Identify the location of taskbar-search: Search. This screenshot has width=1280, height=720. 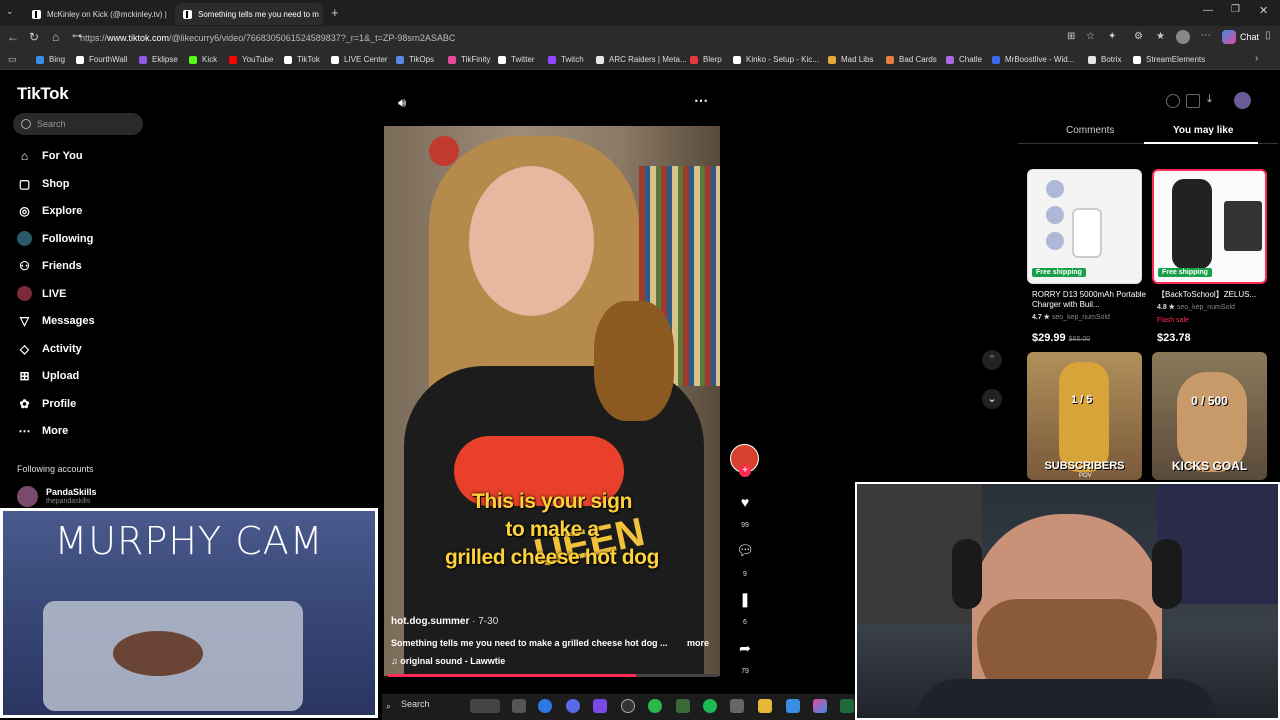
(415, 704).